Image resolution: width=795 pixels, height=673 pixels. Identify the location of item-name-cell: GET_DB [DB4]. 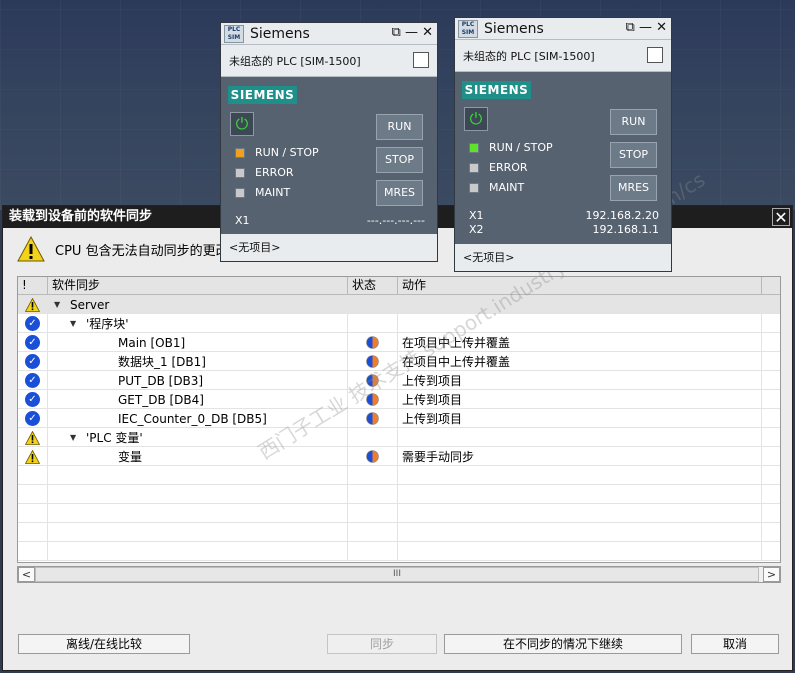
(198, 399).